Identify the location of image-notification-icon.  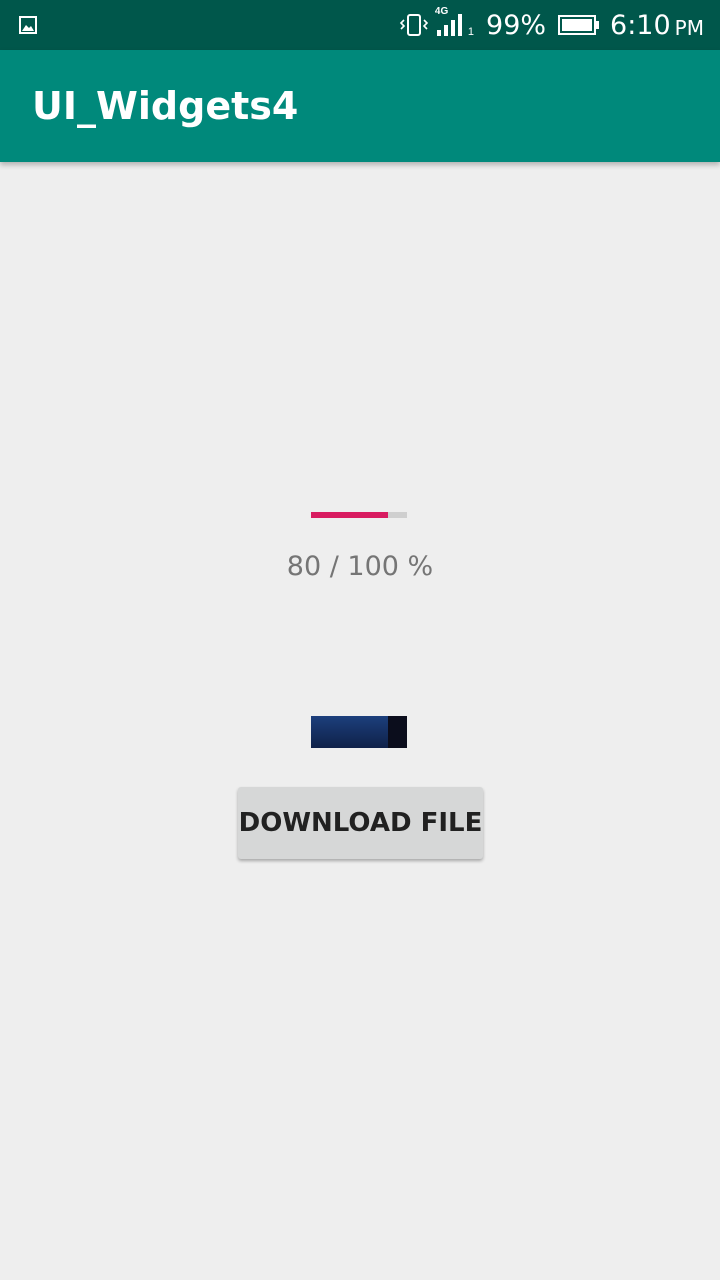
(28, 27).